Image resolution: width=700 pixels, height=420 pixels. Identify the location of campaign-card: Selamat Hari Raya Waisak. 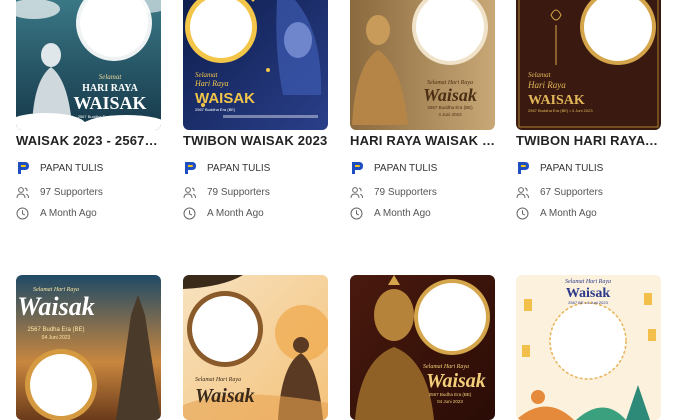
(255, 347).